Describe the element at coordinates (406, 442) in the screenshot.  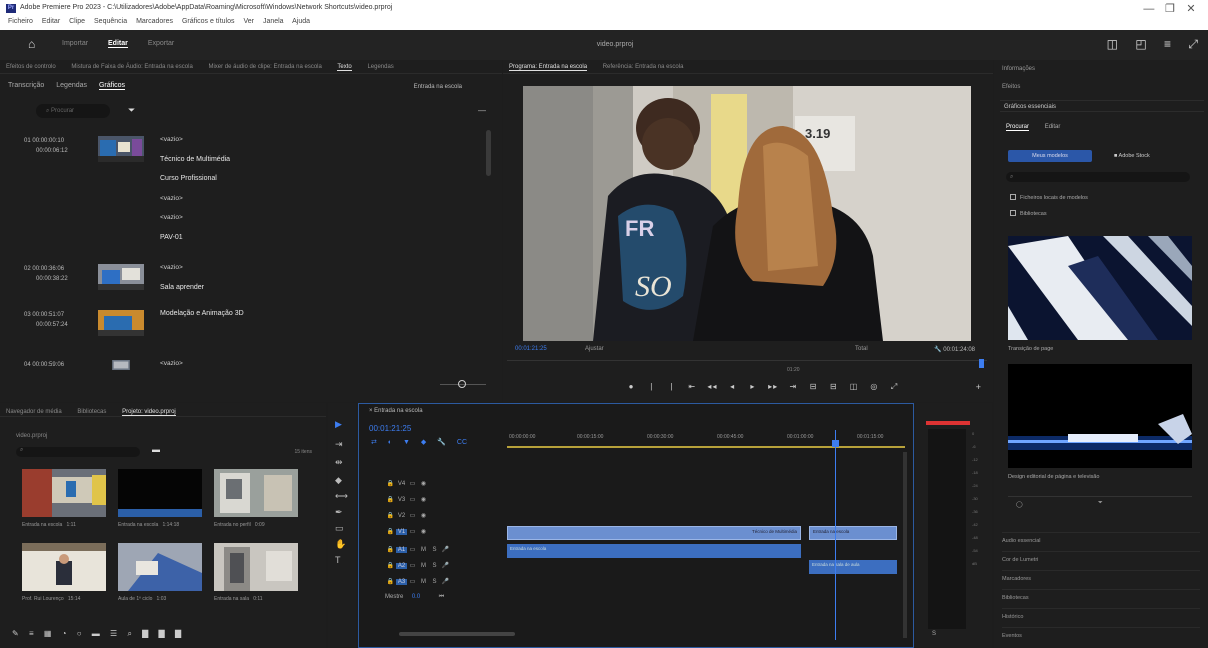
I see `linked-selection-icon: ▼` at that location.